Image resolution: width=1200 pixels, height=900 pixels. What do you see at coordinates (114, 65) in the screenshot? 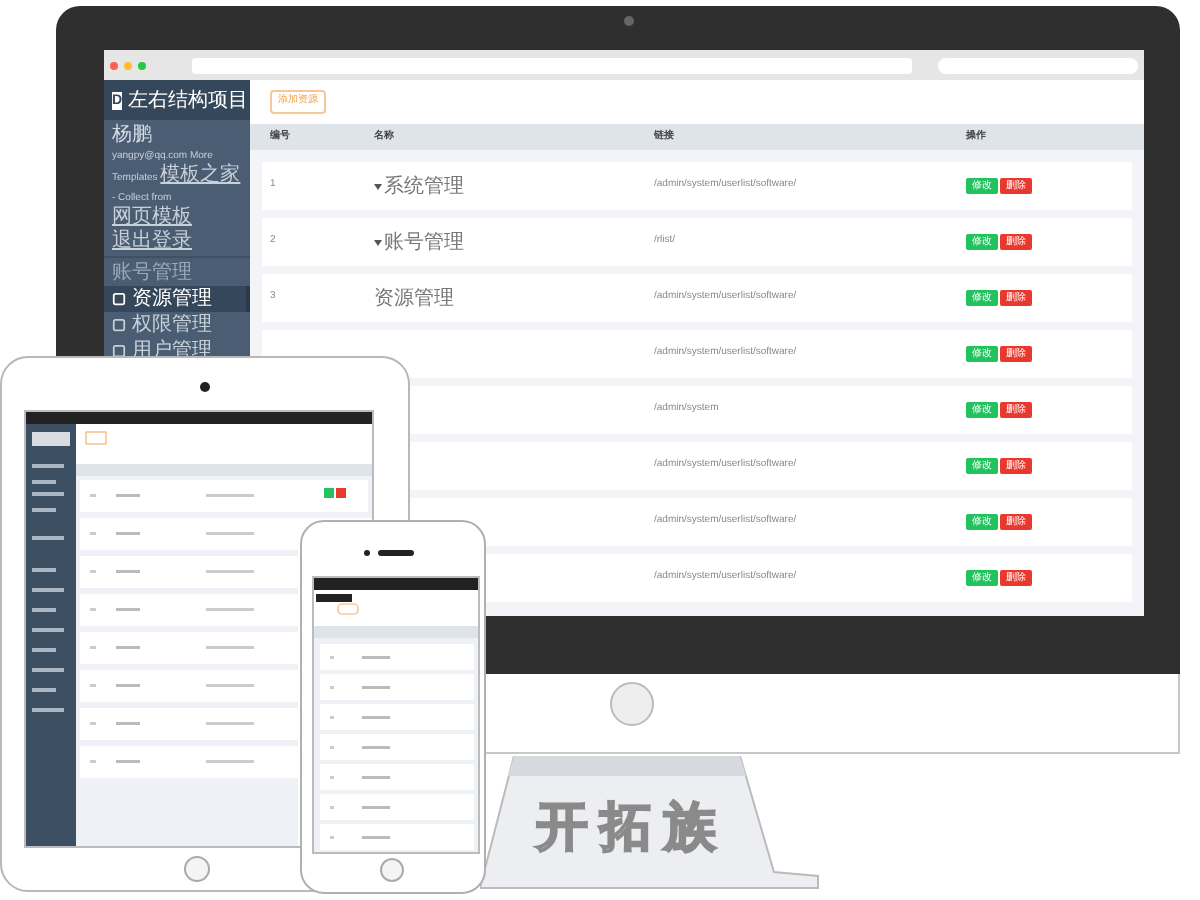
I see `close-icon` at bounding box center [114, 65].